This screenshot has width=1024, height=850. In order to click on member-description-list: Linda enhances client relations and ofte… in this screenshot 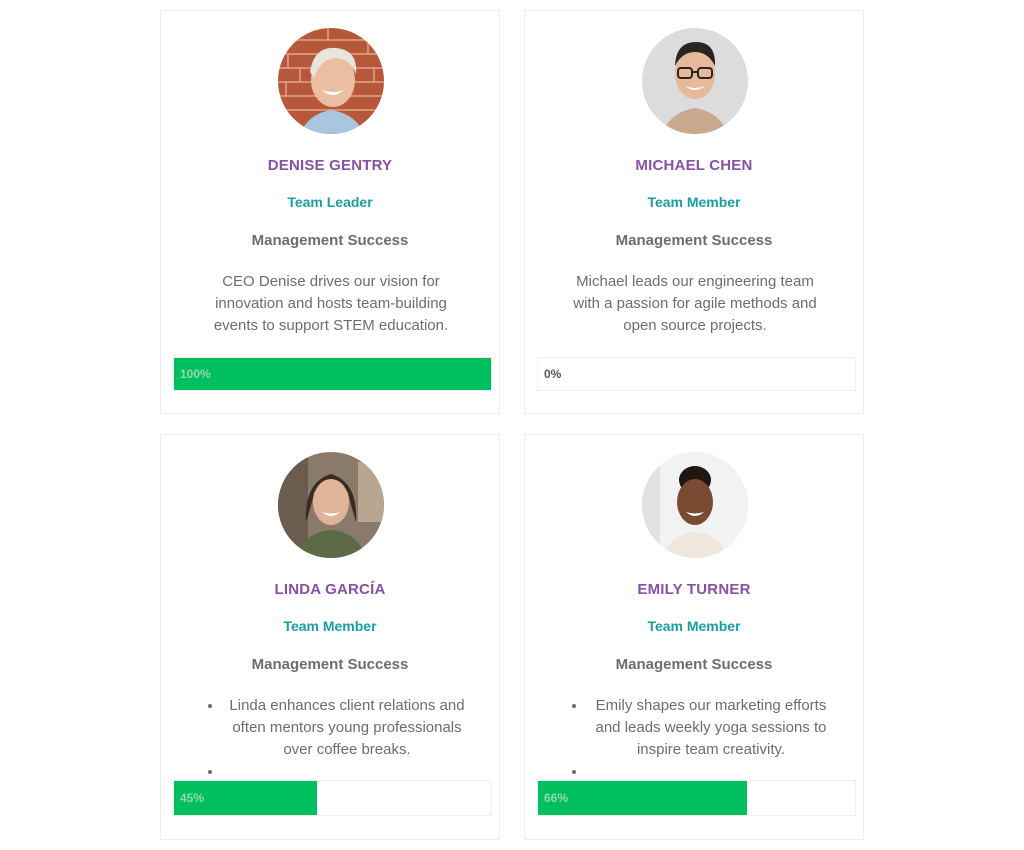, I will do `click(336, 739)`.